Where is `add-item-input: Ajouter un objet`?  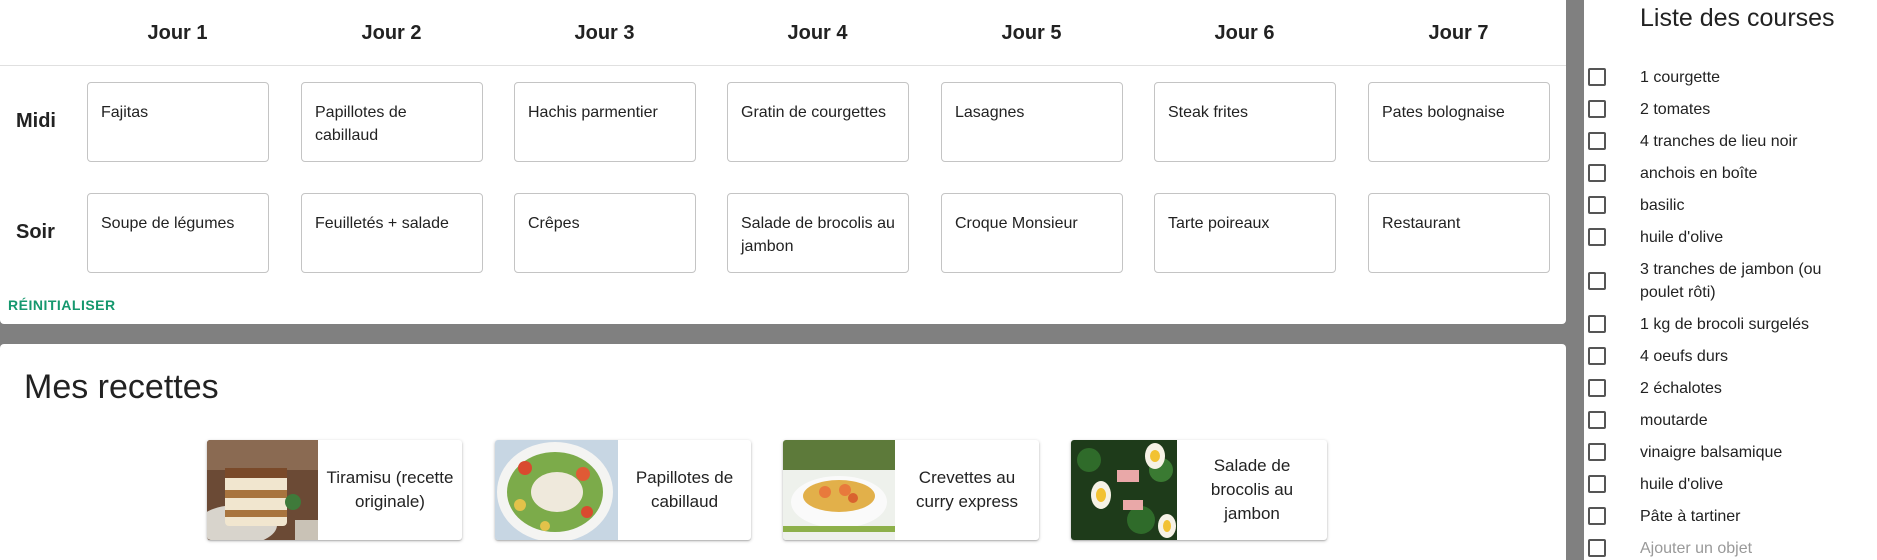
add-item-input: Ajouter un objet is located at coordinates (1745, 548).